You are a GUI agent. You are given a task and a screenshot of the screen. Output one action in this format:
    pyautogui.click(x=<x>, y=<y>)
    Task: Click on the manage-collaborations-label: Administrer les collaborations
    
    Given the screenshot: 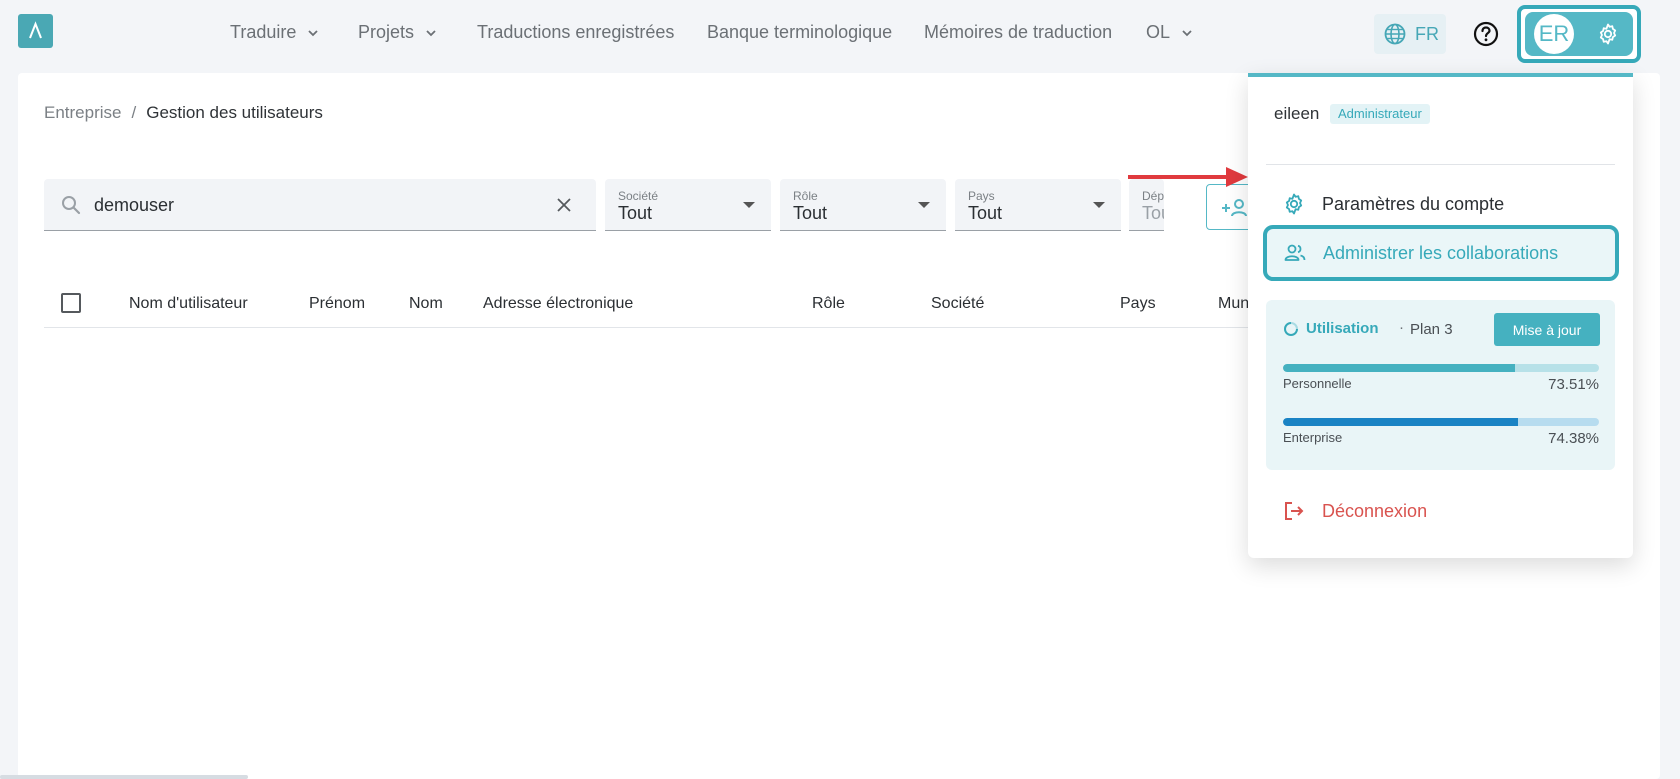 What is the action you would take?
    pyautogui.click(x=1441, y=252)
    